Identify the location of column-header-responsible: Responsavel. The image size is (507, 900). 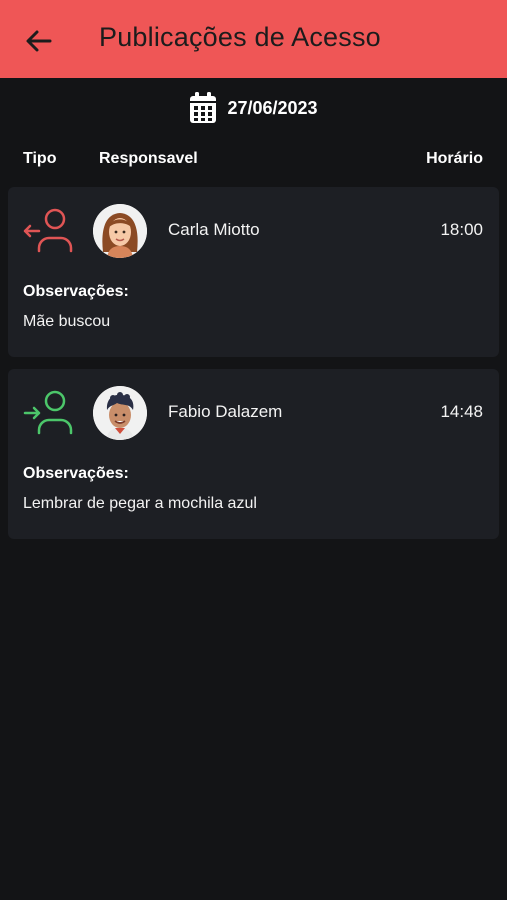
(148, 158).